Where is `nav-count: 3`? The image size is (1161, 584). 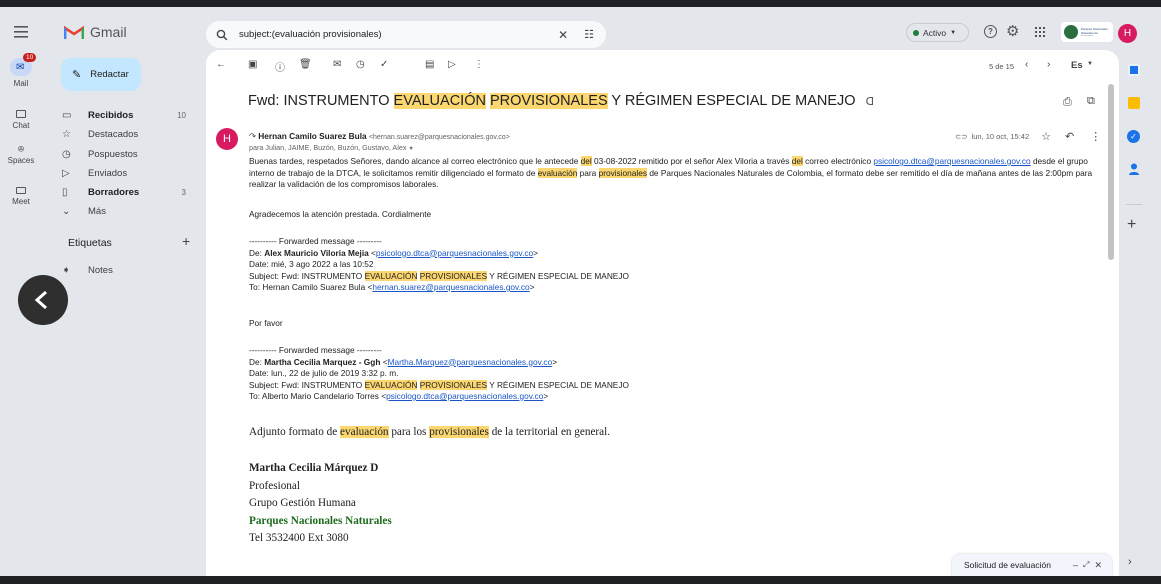 nav-count: 3 is located at coordinates (183, 192).